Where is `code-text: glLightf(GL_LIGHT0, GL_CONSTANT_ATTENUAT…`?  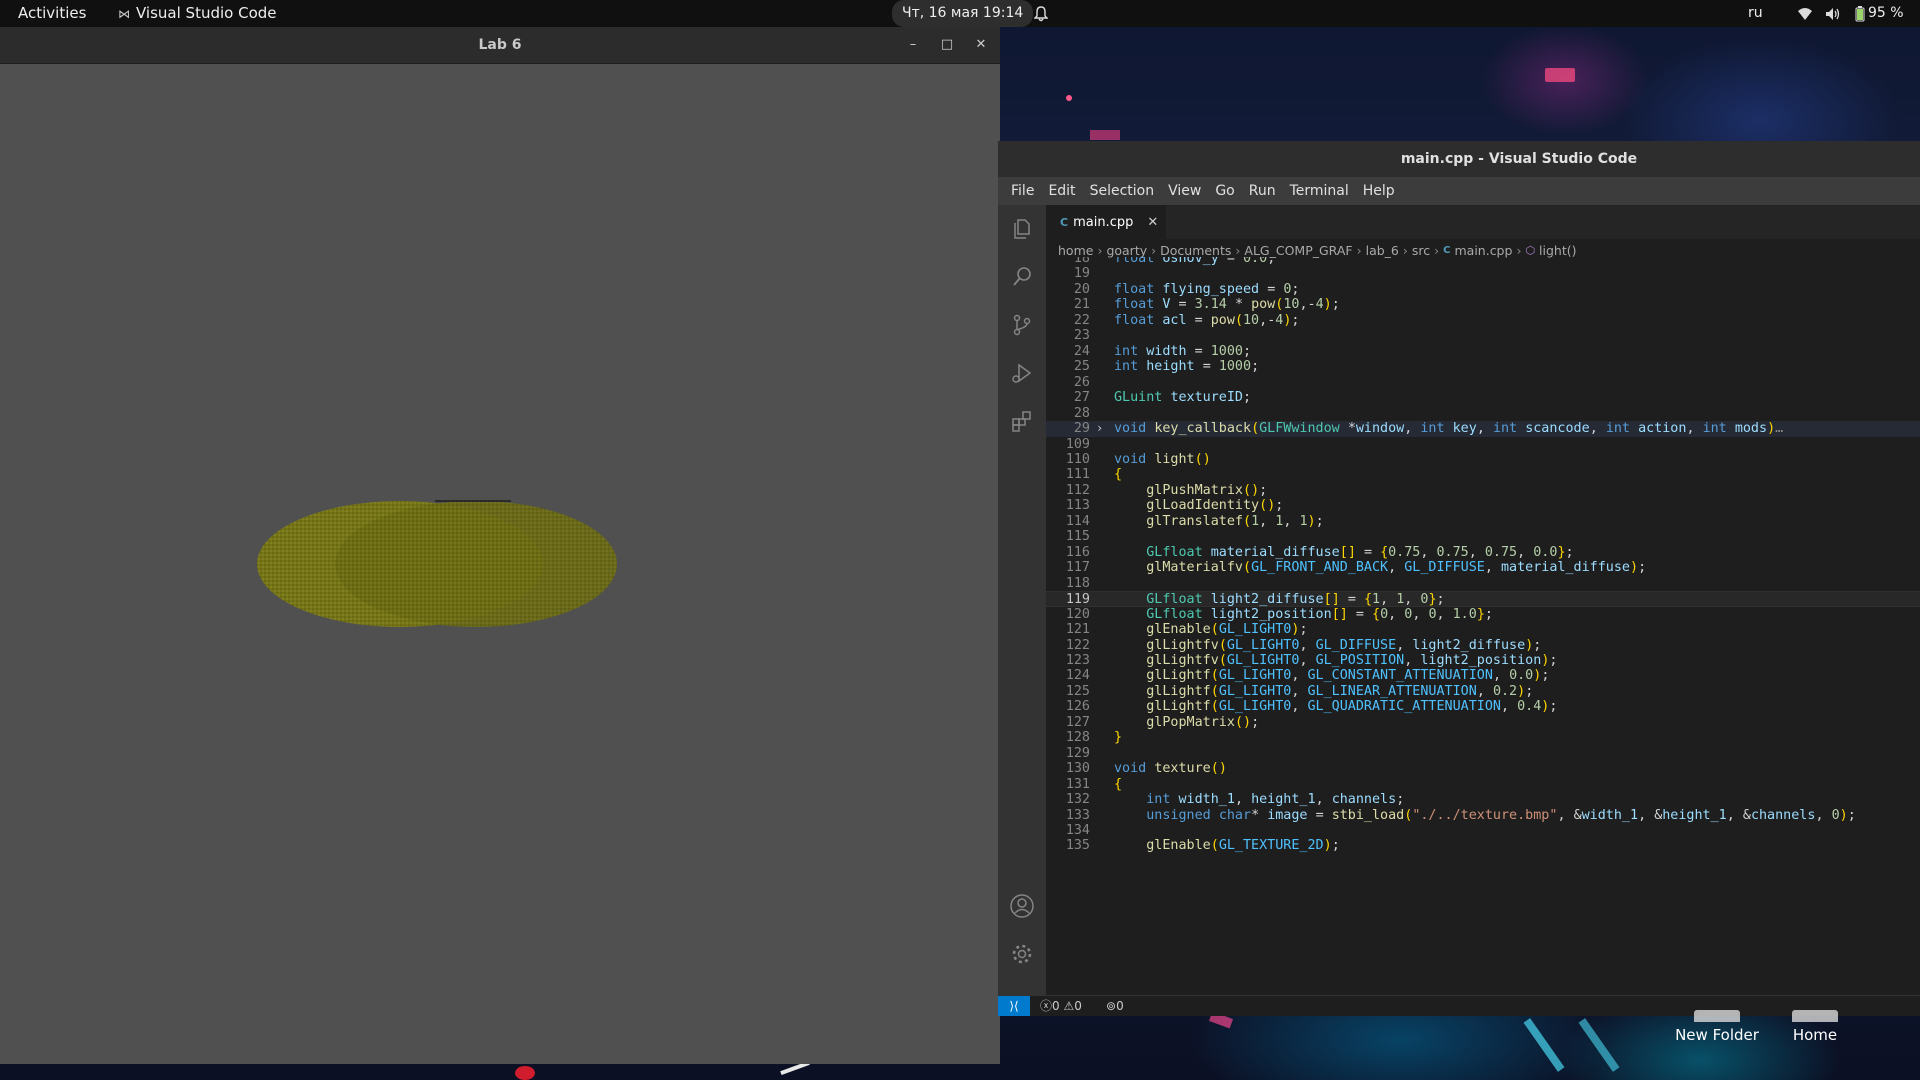 code-text: glLightf(GL_LIGHT0, GL_CONSTANT_ATTENUAT… is located at coordinates (1348, 676).